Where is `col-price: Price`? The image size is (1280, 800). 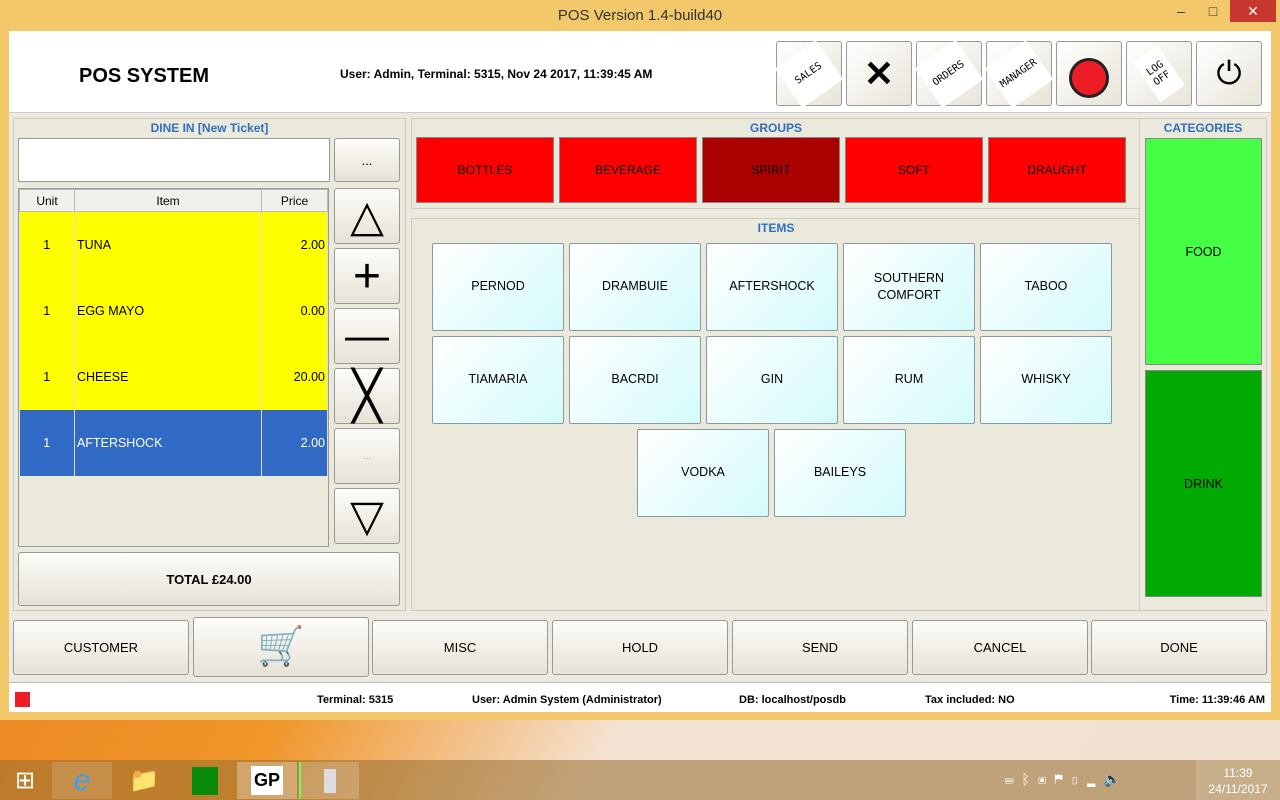 col-price: Price is located at coordinates (294, 200).